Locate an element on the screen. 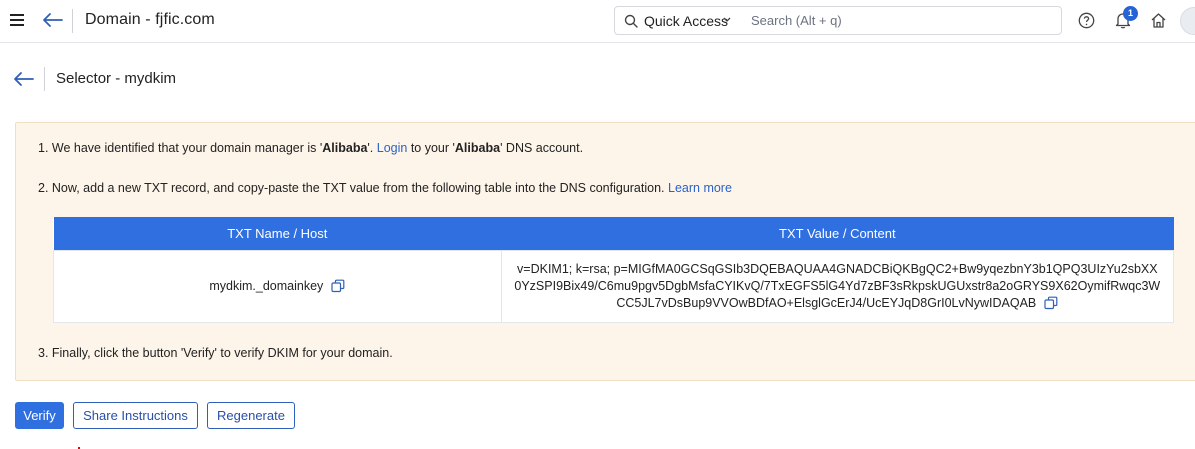 Image resolution: width=1195 pixels, height=449 pixels. menu-icon is located at coordinates (17, 20).